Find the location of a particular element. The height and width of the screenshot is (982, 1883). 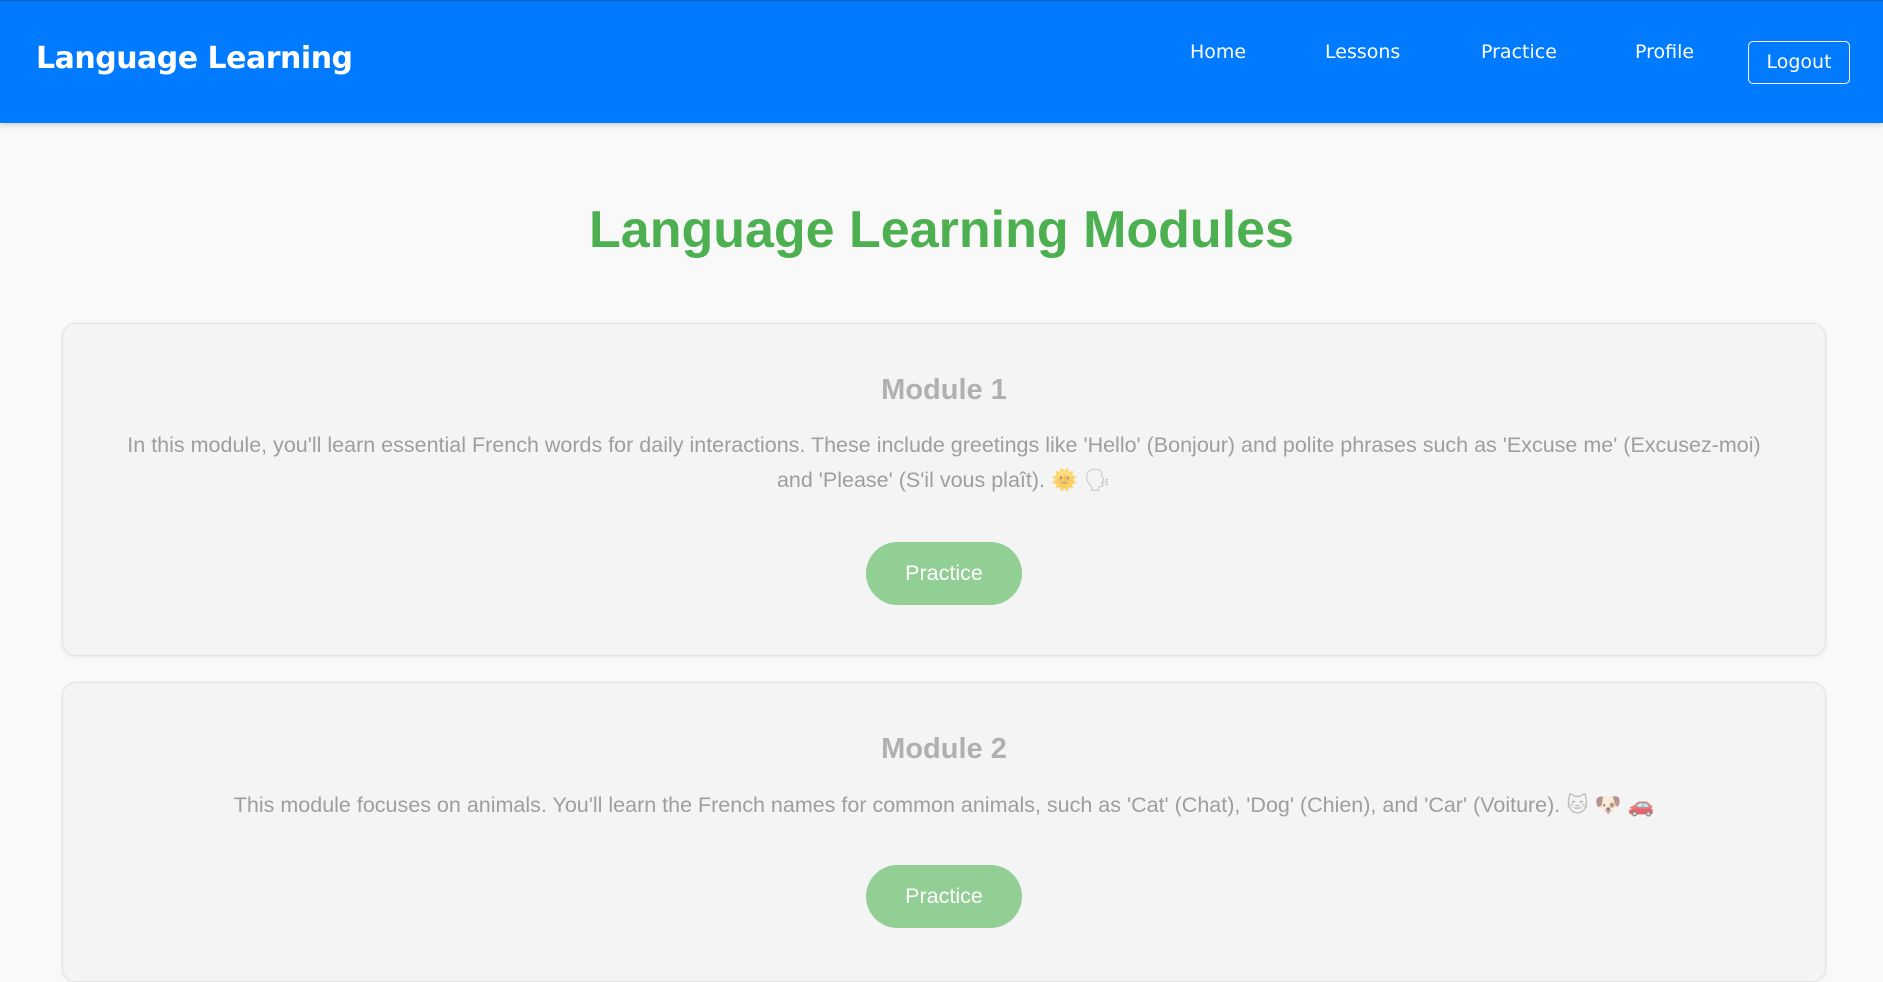

nav-link-lessons: Lessons is located at coordinates (1362, 52).